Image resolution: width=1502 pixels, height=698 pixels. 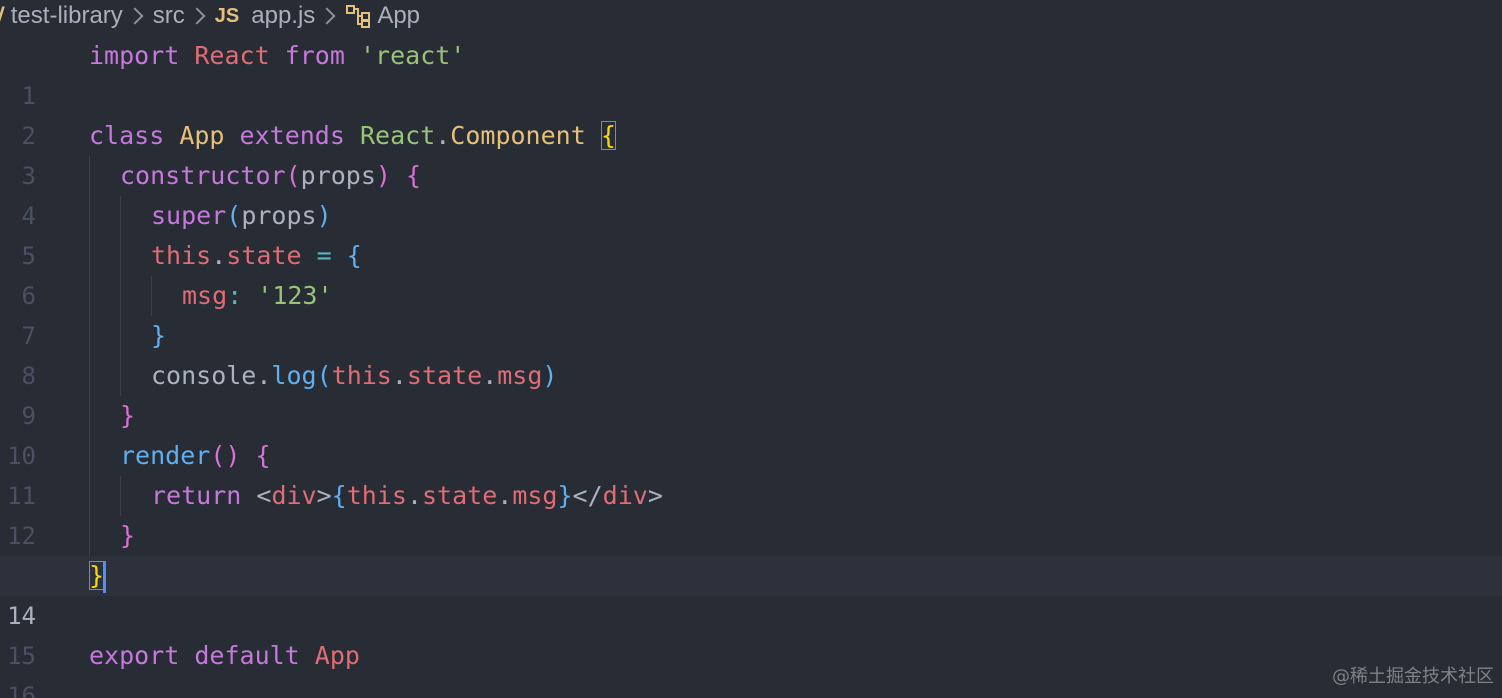 What do you see at coordinates (247, 655) in the screenshot?
I see `token: default` at bounding box center [247, 655].